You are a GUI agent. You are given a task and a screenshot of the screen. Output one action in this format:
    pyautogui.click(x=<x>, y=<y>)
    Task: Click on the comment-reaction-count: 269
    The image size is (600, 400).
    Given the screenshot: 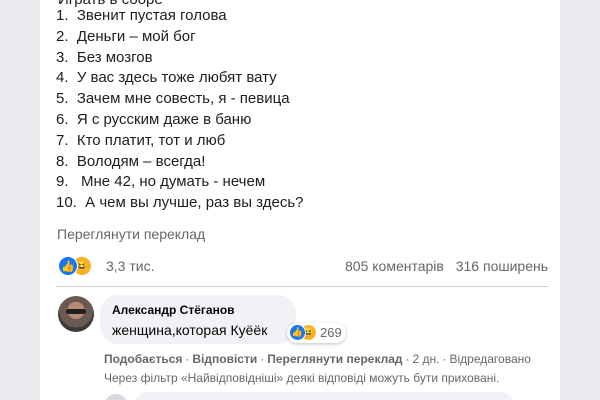 What is the action you would take?
    pyautogui.click(x=331, y=332)
    